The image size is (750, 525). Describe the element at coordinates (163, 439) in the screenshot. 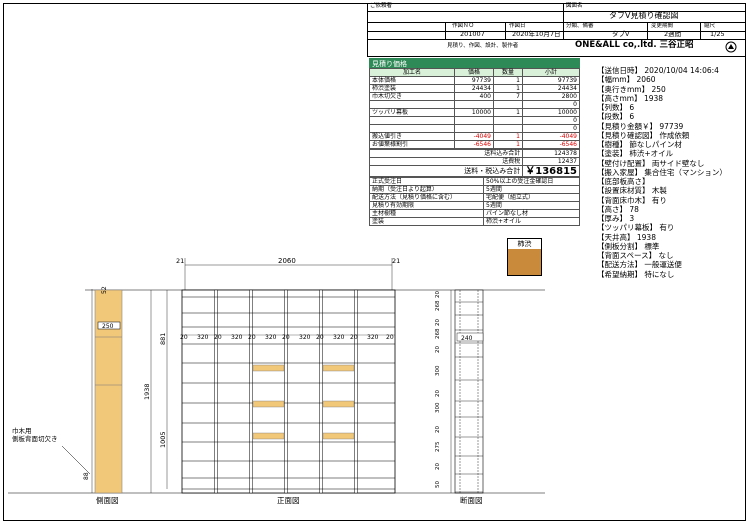

I see `dim-lower-height: 1005` at that location.